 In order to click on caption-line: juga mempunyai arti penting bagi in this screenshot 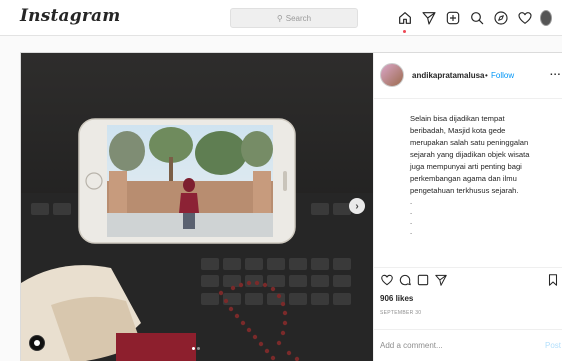, I will do `click(466, 166)`.